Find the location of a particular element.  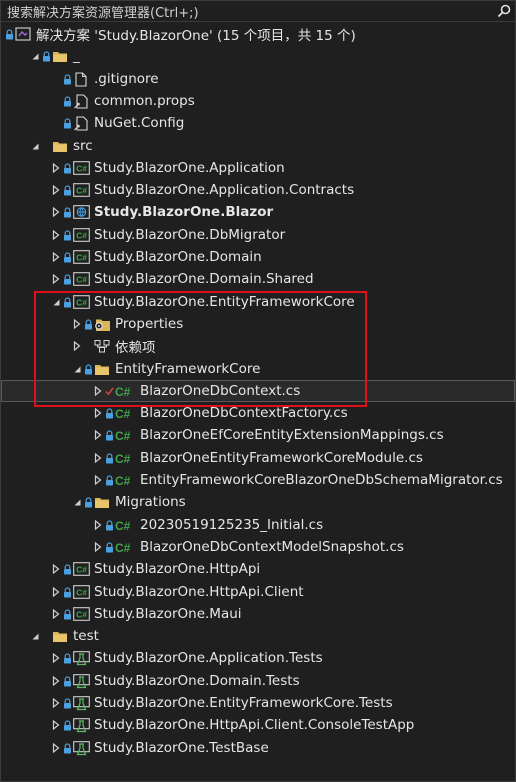

tree-item-label: Study.BlazorOne.Application.Tests is located at coordinates (208, 658).